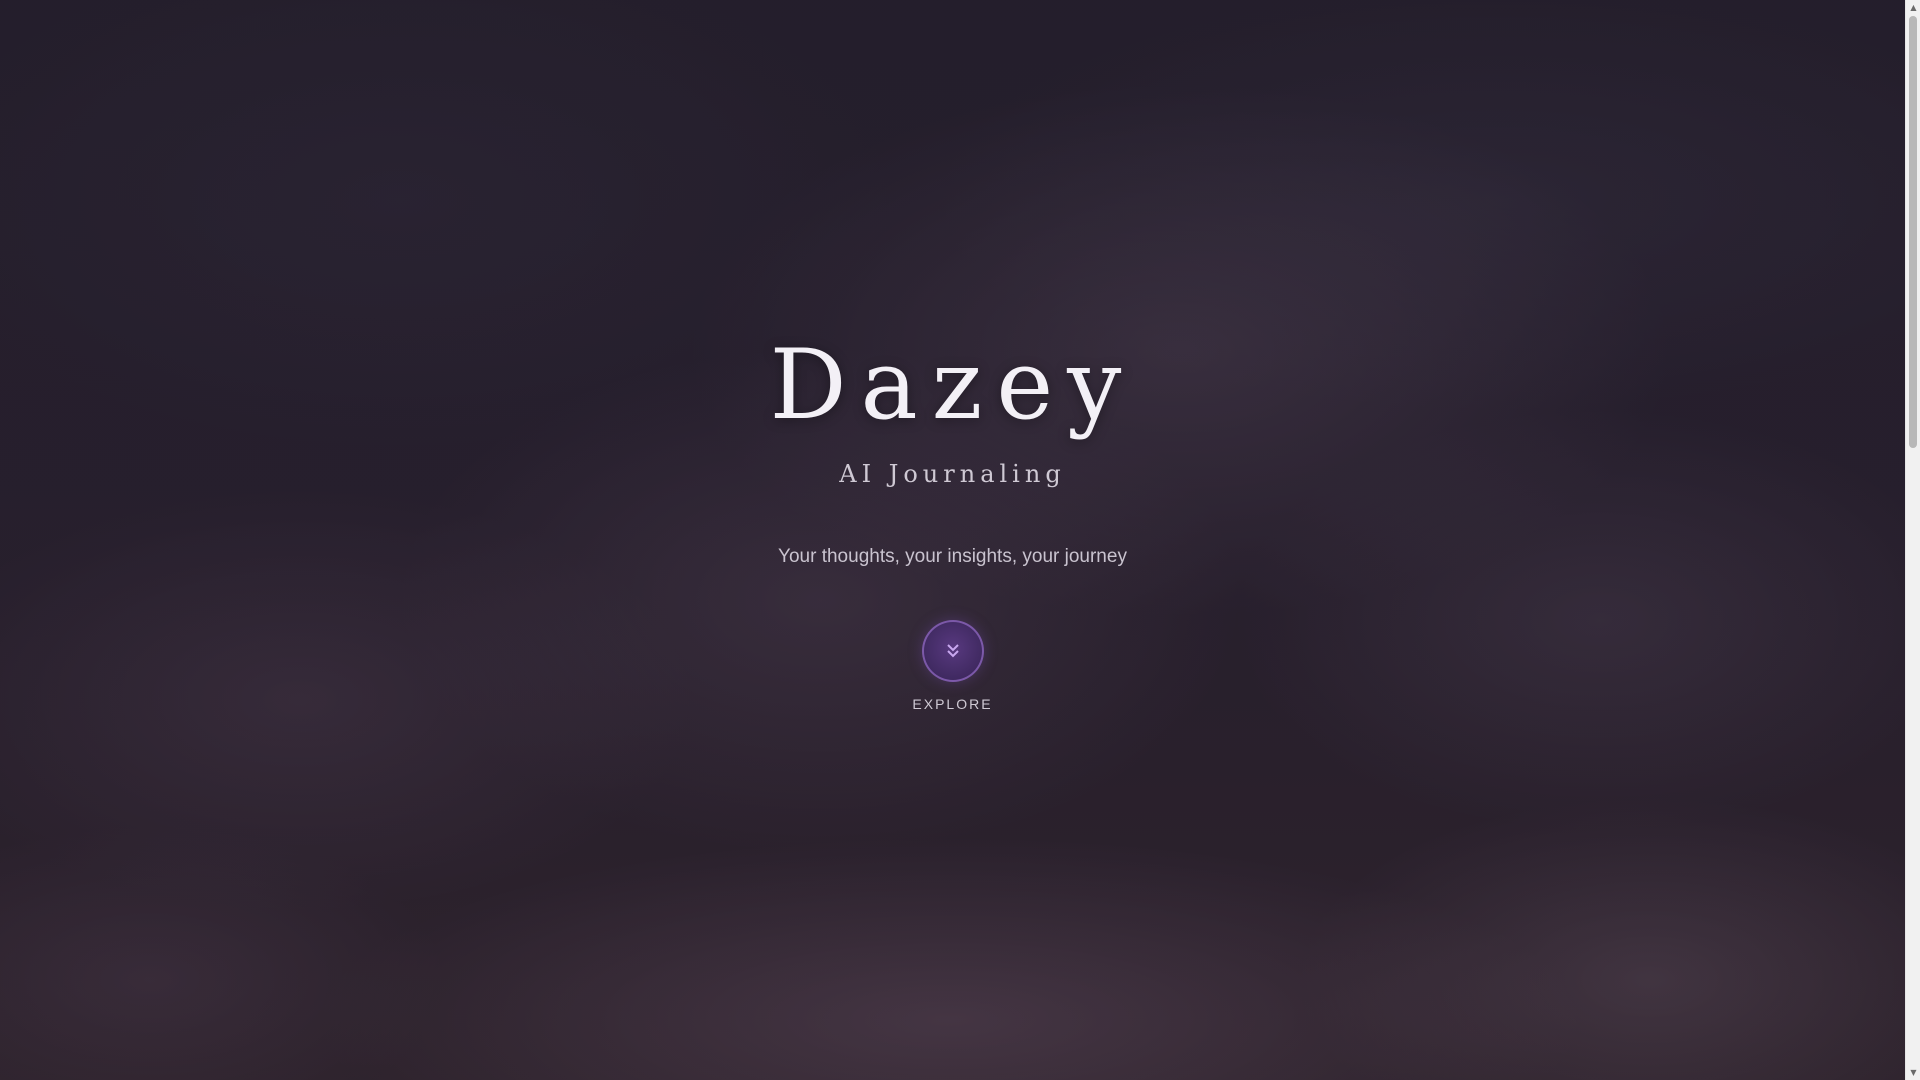  Describe the element at coordinates (952, 704) in the screenshot. I see `explore-label: EXPLORE` at that location.